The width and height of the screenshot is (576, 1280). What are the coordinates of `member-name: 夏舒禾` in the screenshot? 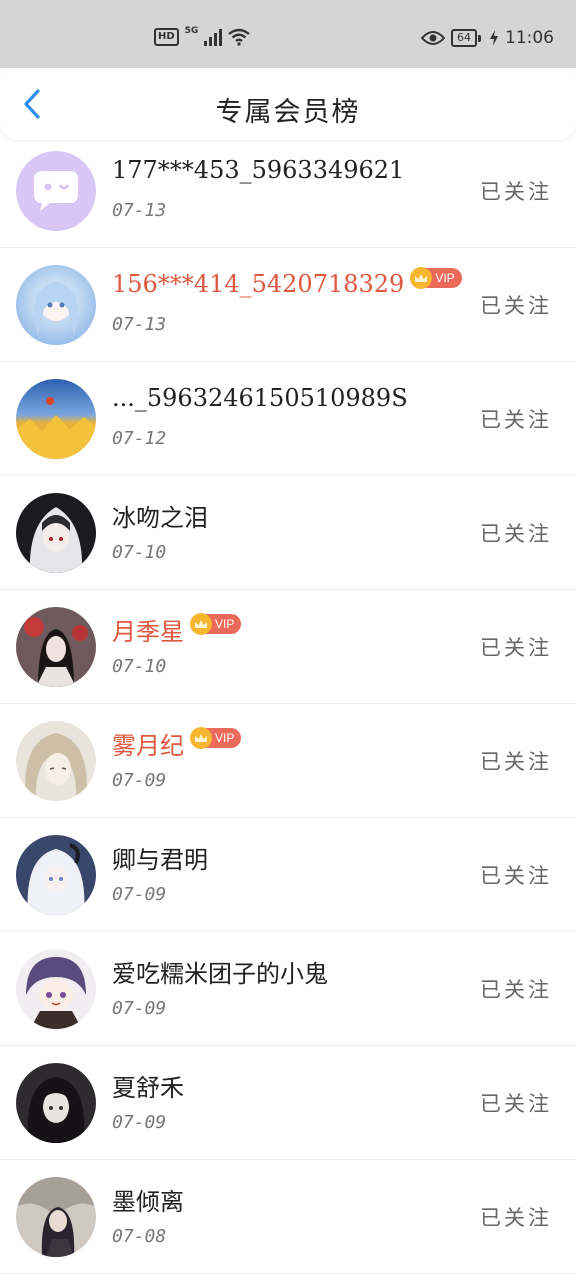 It's located at (148, 1088).